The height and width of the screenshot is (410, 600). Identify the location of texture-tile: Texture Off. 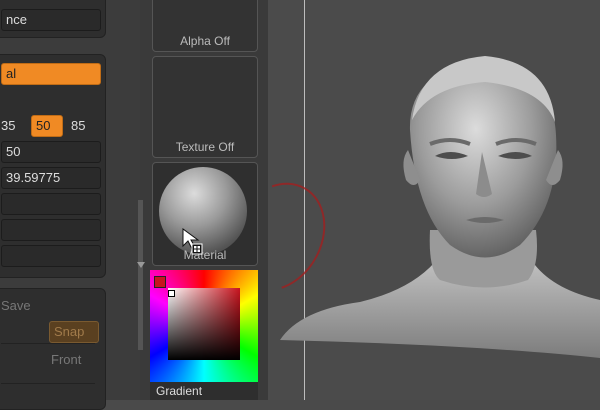
(205, 107).